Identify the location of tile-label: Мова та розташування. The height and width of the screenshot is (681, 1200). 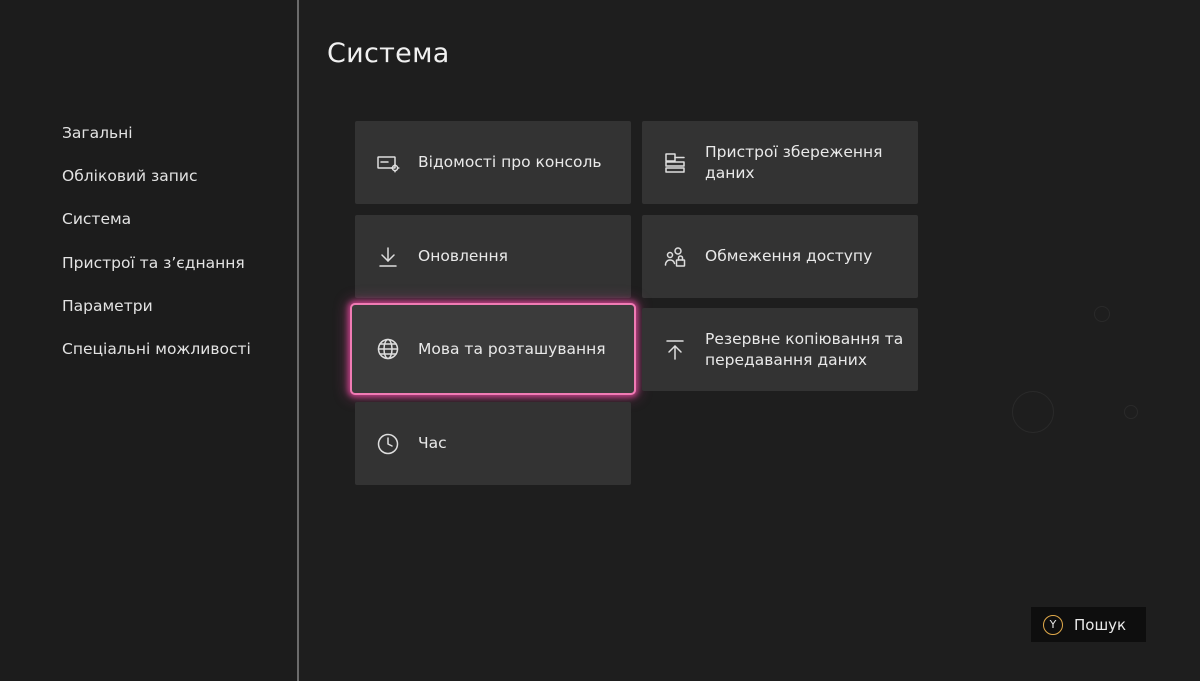
(512, 348).